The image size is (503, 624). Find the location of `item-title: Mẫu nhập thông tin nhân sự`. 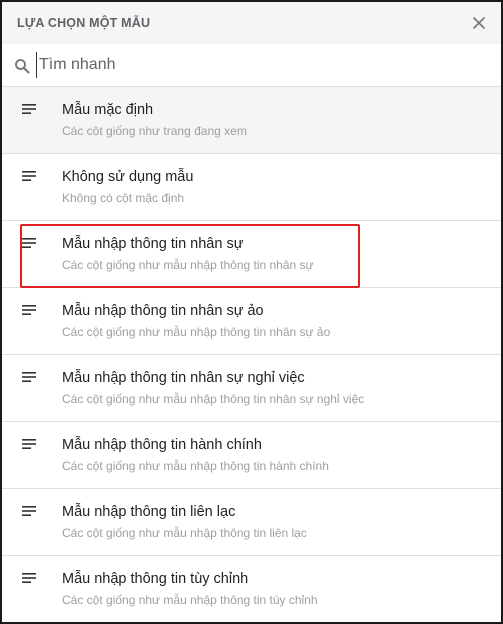

item-title: Mẫu nhập thông tin nhân sự is located at coordinates (153, 244).